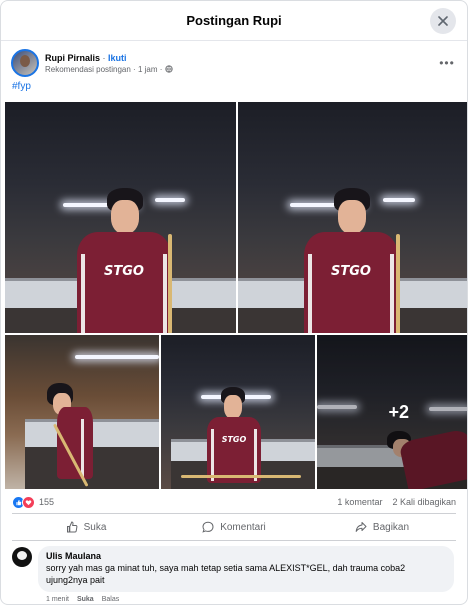 This screenshot has height=605, width=468. I want to click on close-button, so click(443, 21).